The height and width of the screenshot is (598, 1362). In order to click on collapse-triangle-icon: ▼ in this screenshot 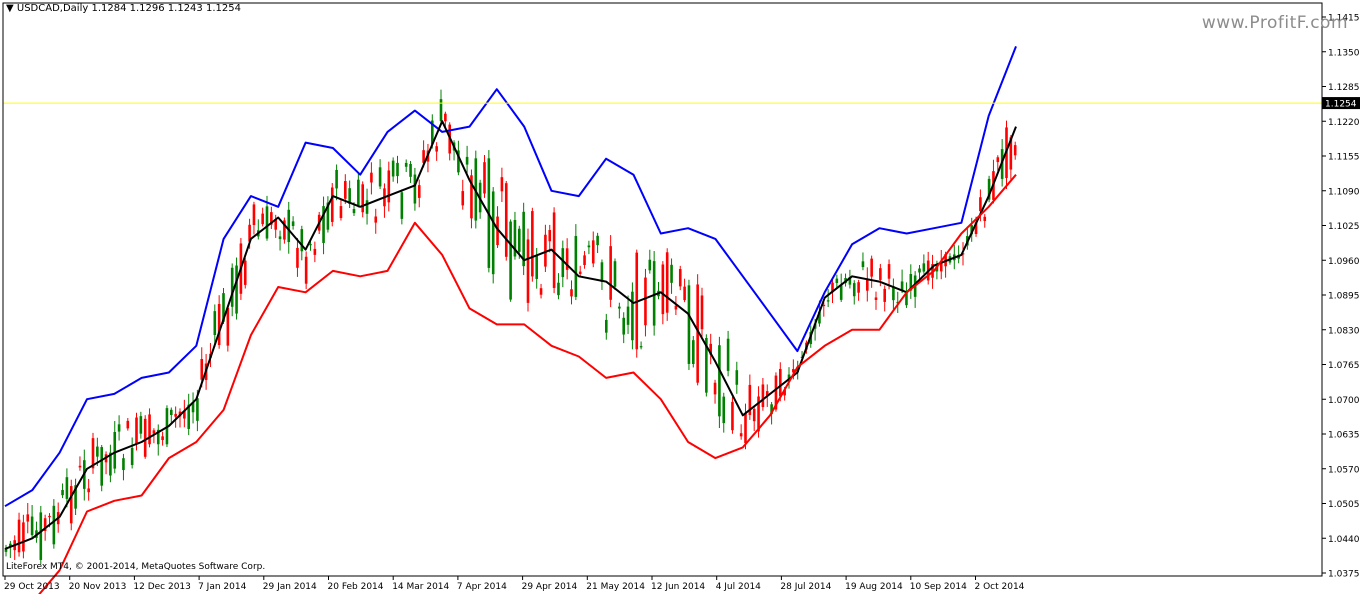, I will do `click(10, 8)`.